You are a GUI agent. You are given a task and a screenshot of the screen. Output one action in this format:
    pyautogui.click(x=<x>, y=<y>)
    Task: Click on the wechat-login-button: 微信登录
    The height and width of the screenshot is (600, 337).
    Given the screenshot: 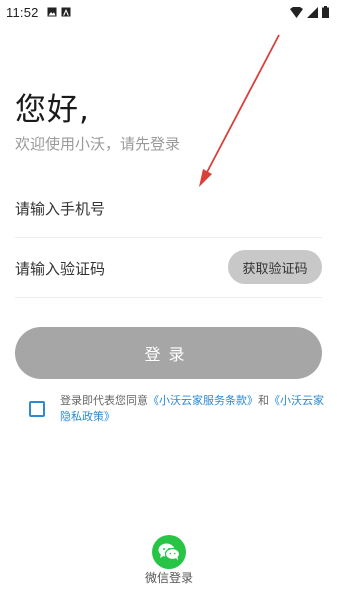 What is the action you would take?
    pyautogui.click(x=170, y=560)
    